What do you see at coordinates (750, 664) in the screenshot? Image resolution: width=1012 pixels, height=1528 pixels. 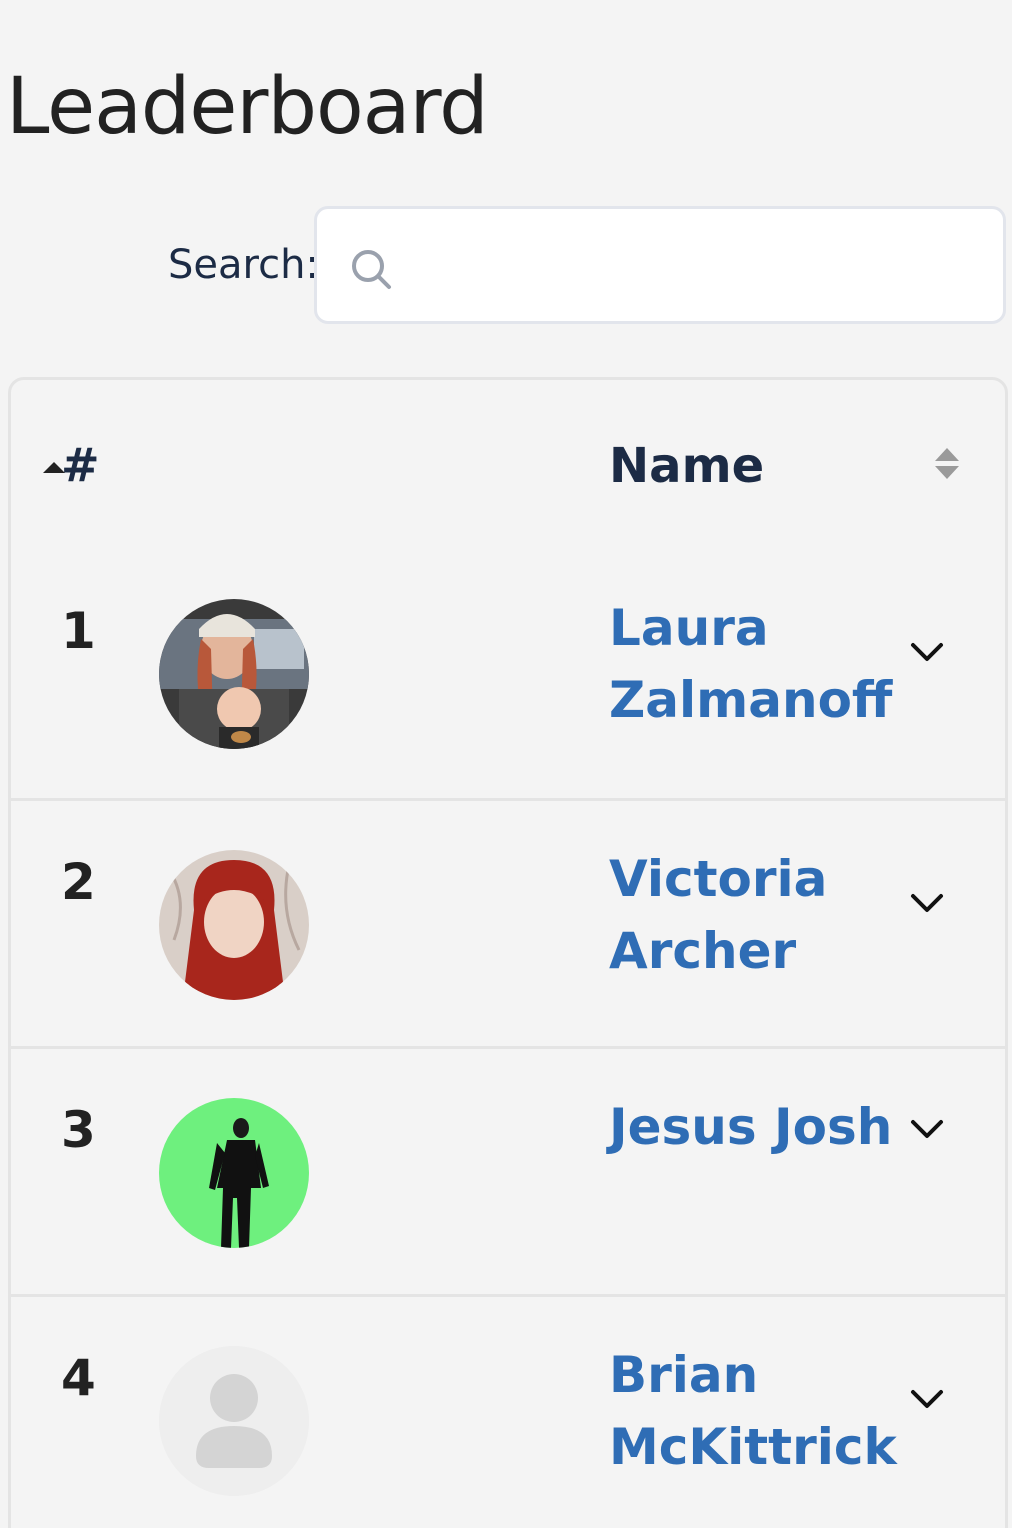 I see `player-name-link: Laura Zalmanoff` at bounding box center [750, 664].